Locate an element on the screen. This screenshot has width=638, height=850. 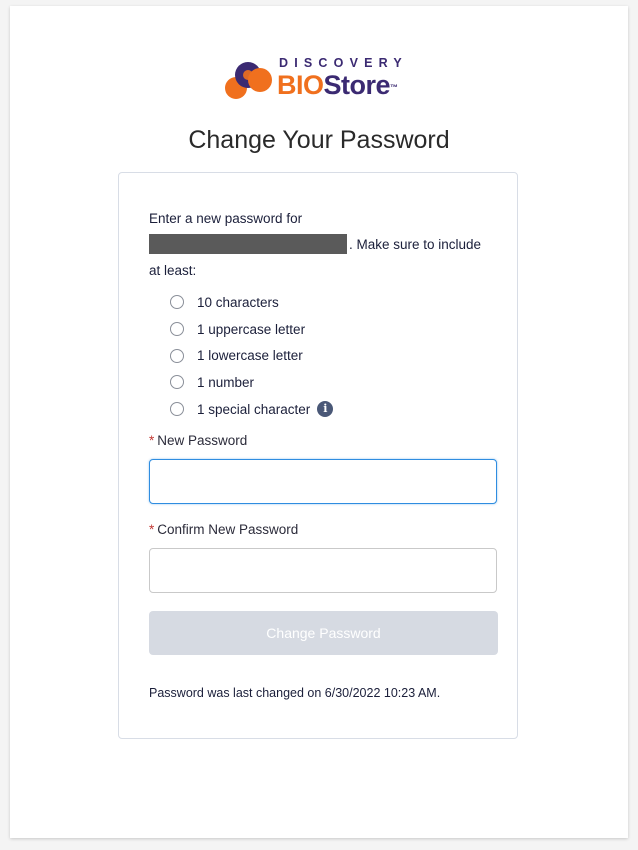
info-icon: i is located at coordinates (325, 409).